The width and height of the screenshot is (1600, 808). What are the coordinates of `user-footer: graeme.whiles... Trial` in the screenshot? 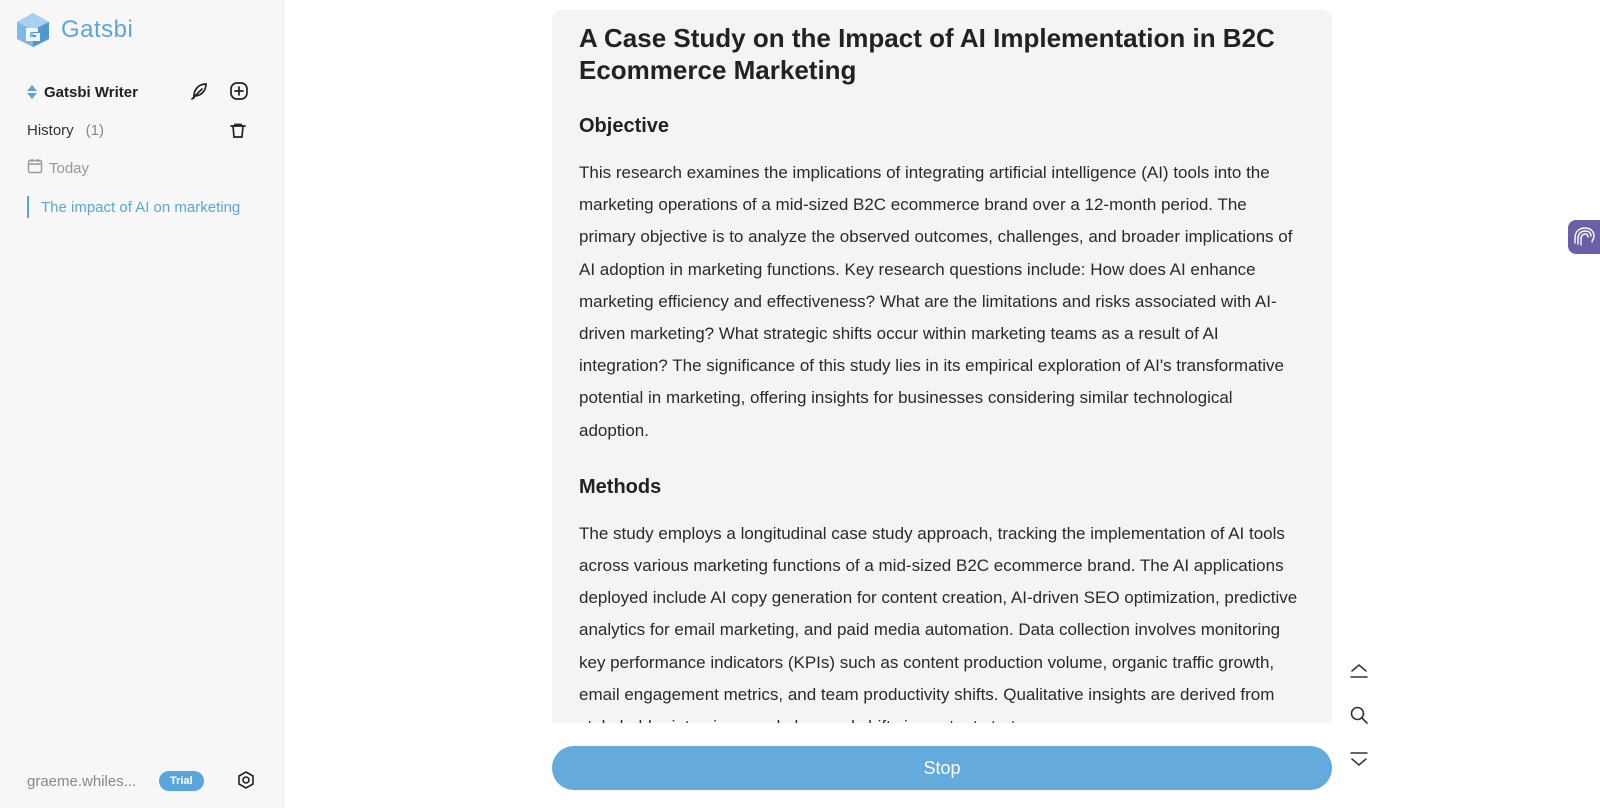 It's located at (142, 781).